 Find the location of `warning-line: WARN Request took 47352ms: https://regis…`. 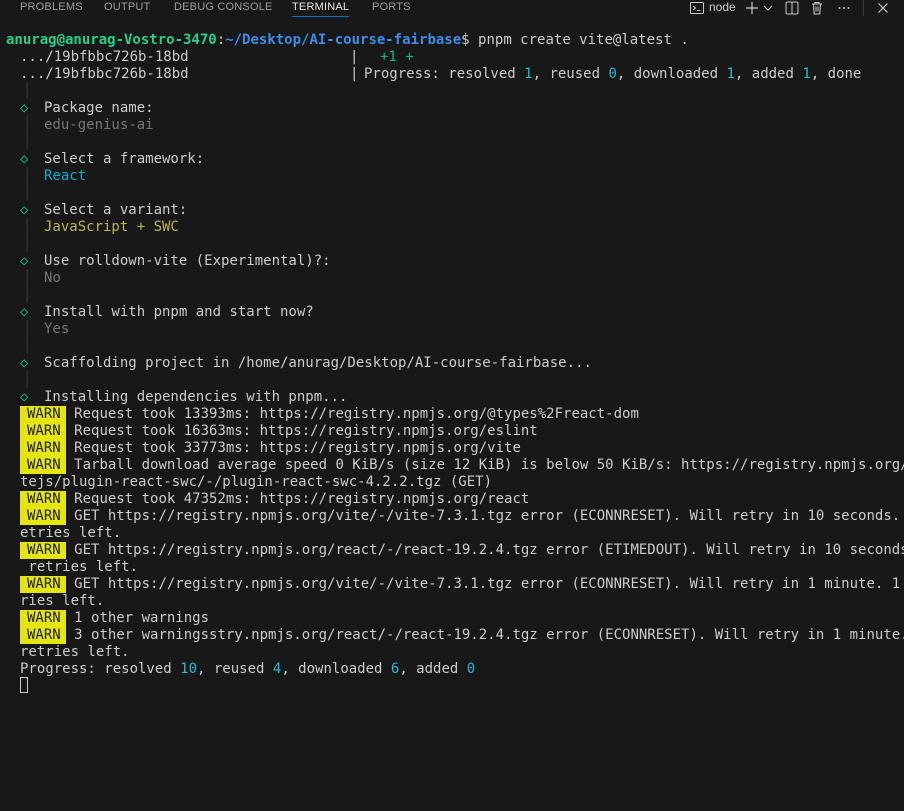

warning-line: WARN Request took 47352ms: https://regis… is located at coordinates (457, 499).